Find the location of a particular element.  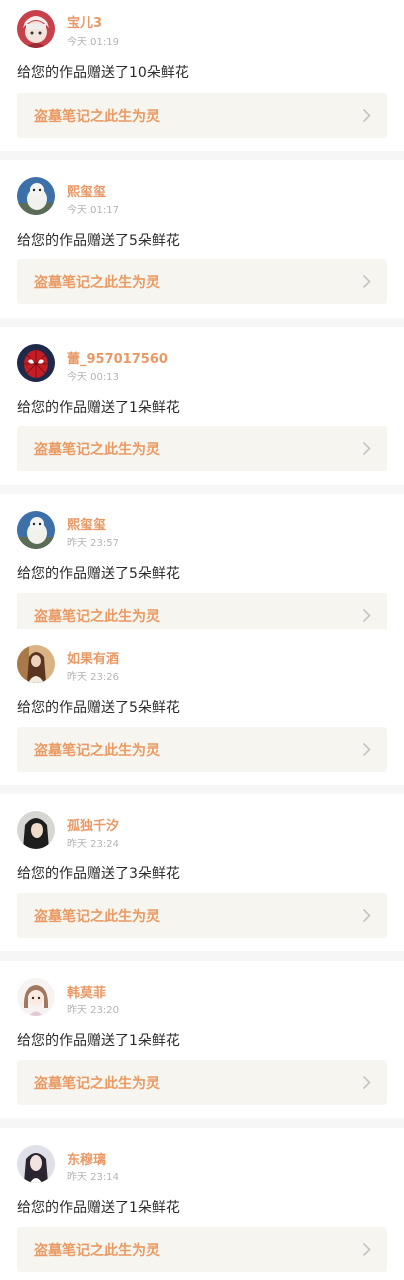

notification-card: 如果有酒 昨天 23:26 给您的作品赠送了5朵鲜花 盗墓笔记之此生为灵 is located at coordinates (202, 707).